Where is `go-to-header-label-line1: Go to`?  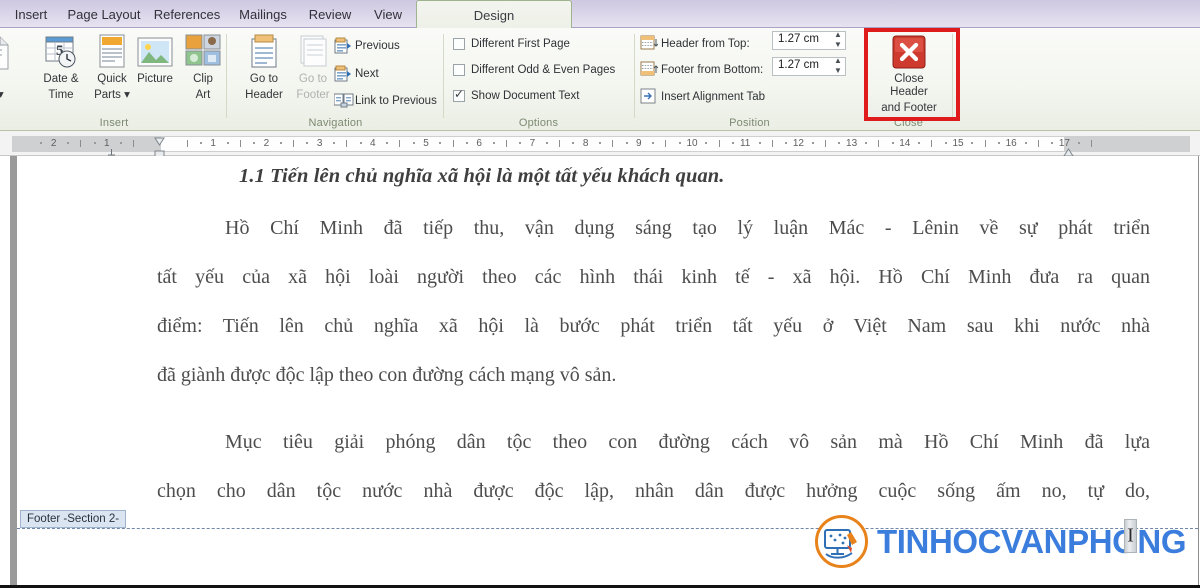 go-to-header-label-line1: Go to is located at coordinates (264, 79).